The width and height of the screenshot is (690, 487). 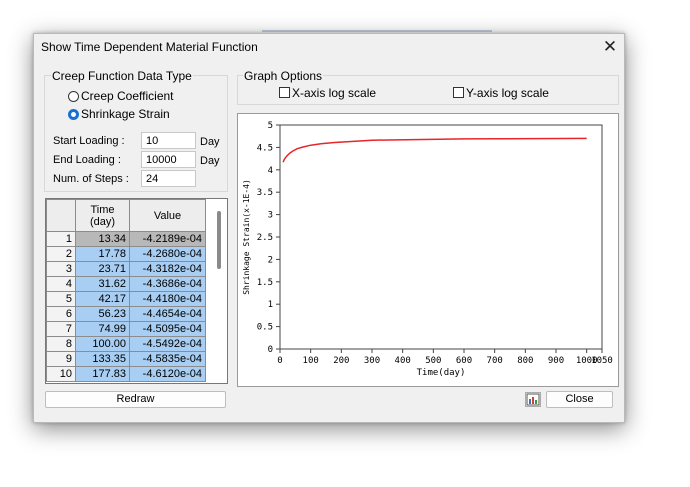 I want to click on creep-coefficient-radio, so click(x=73, y=96).